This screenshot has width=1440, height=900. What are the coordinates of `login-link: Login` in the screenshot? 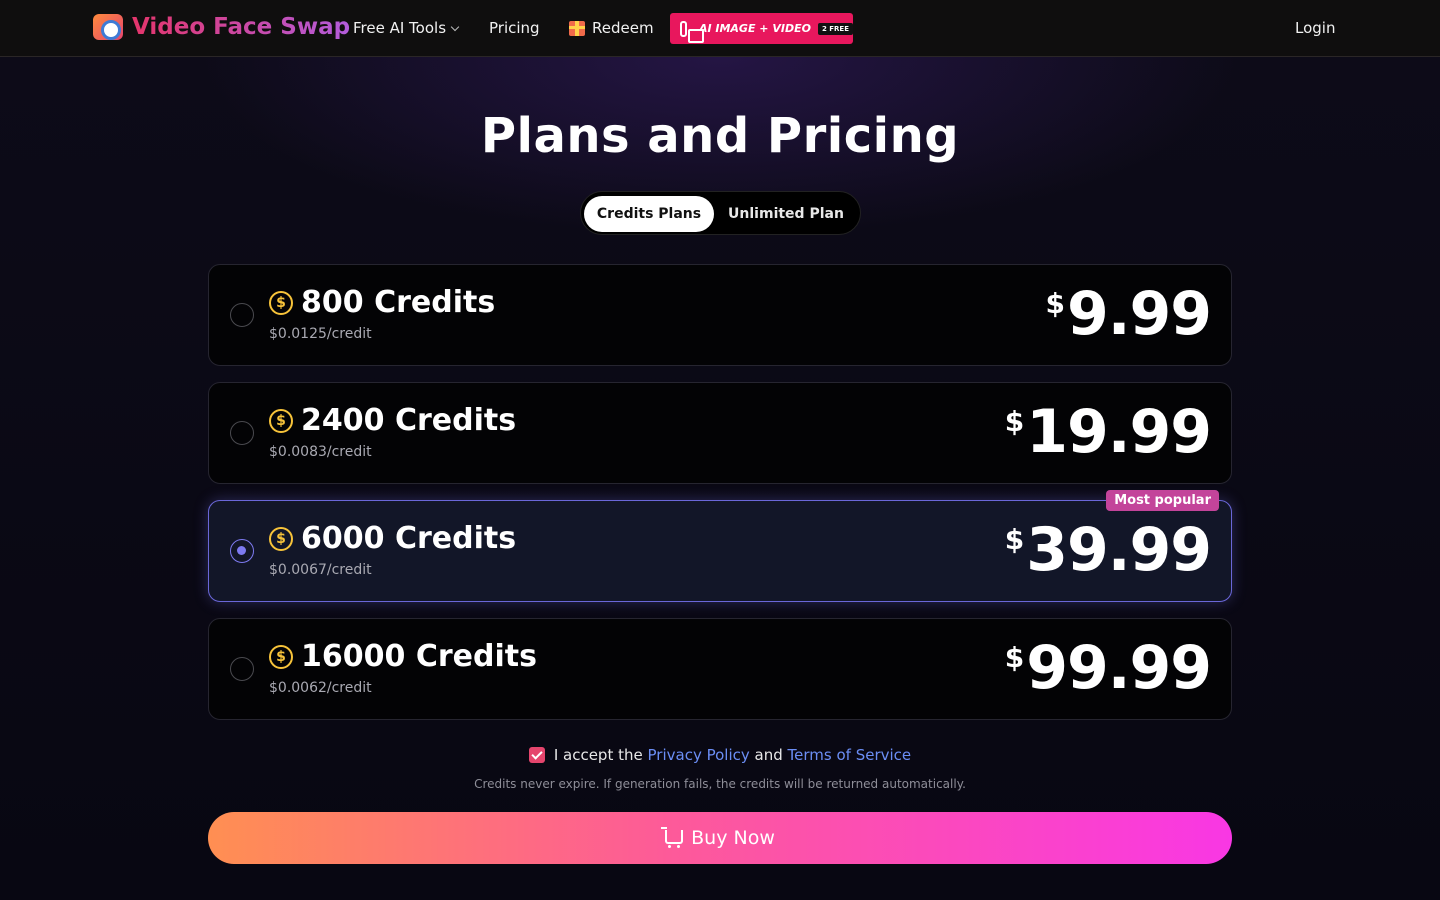 It's located at (1315, 28).